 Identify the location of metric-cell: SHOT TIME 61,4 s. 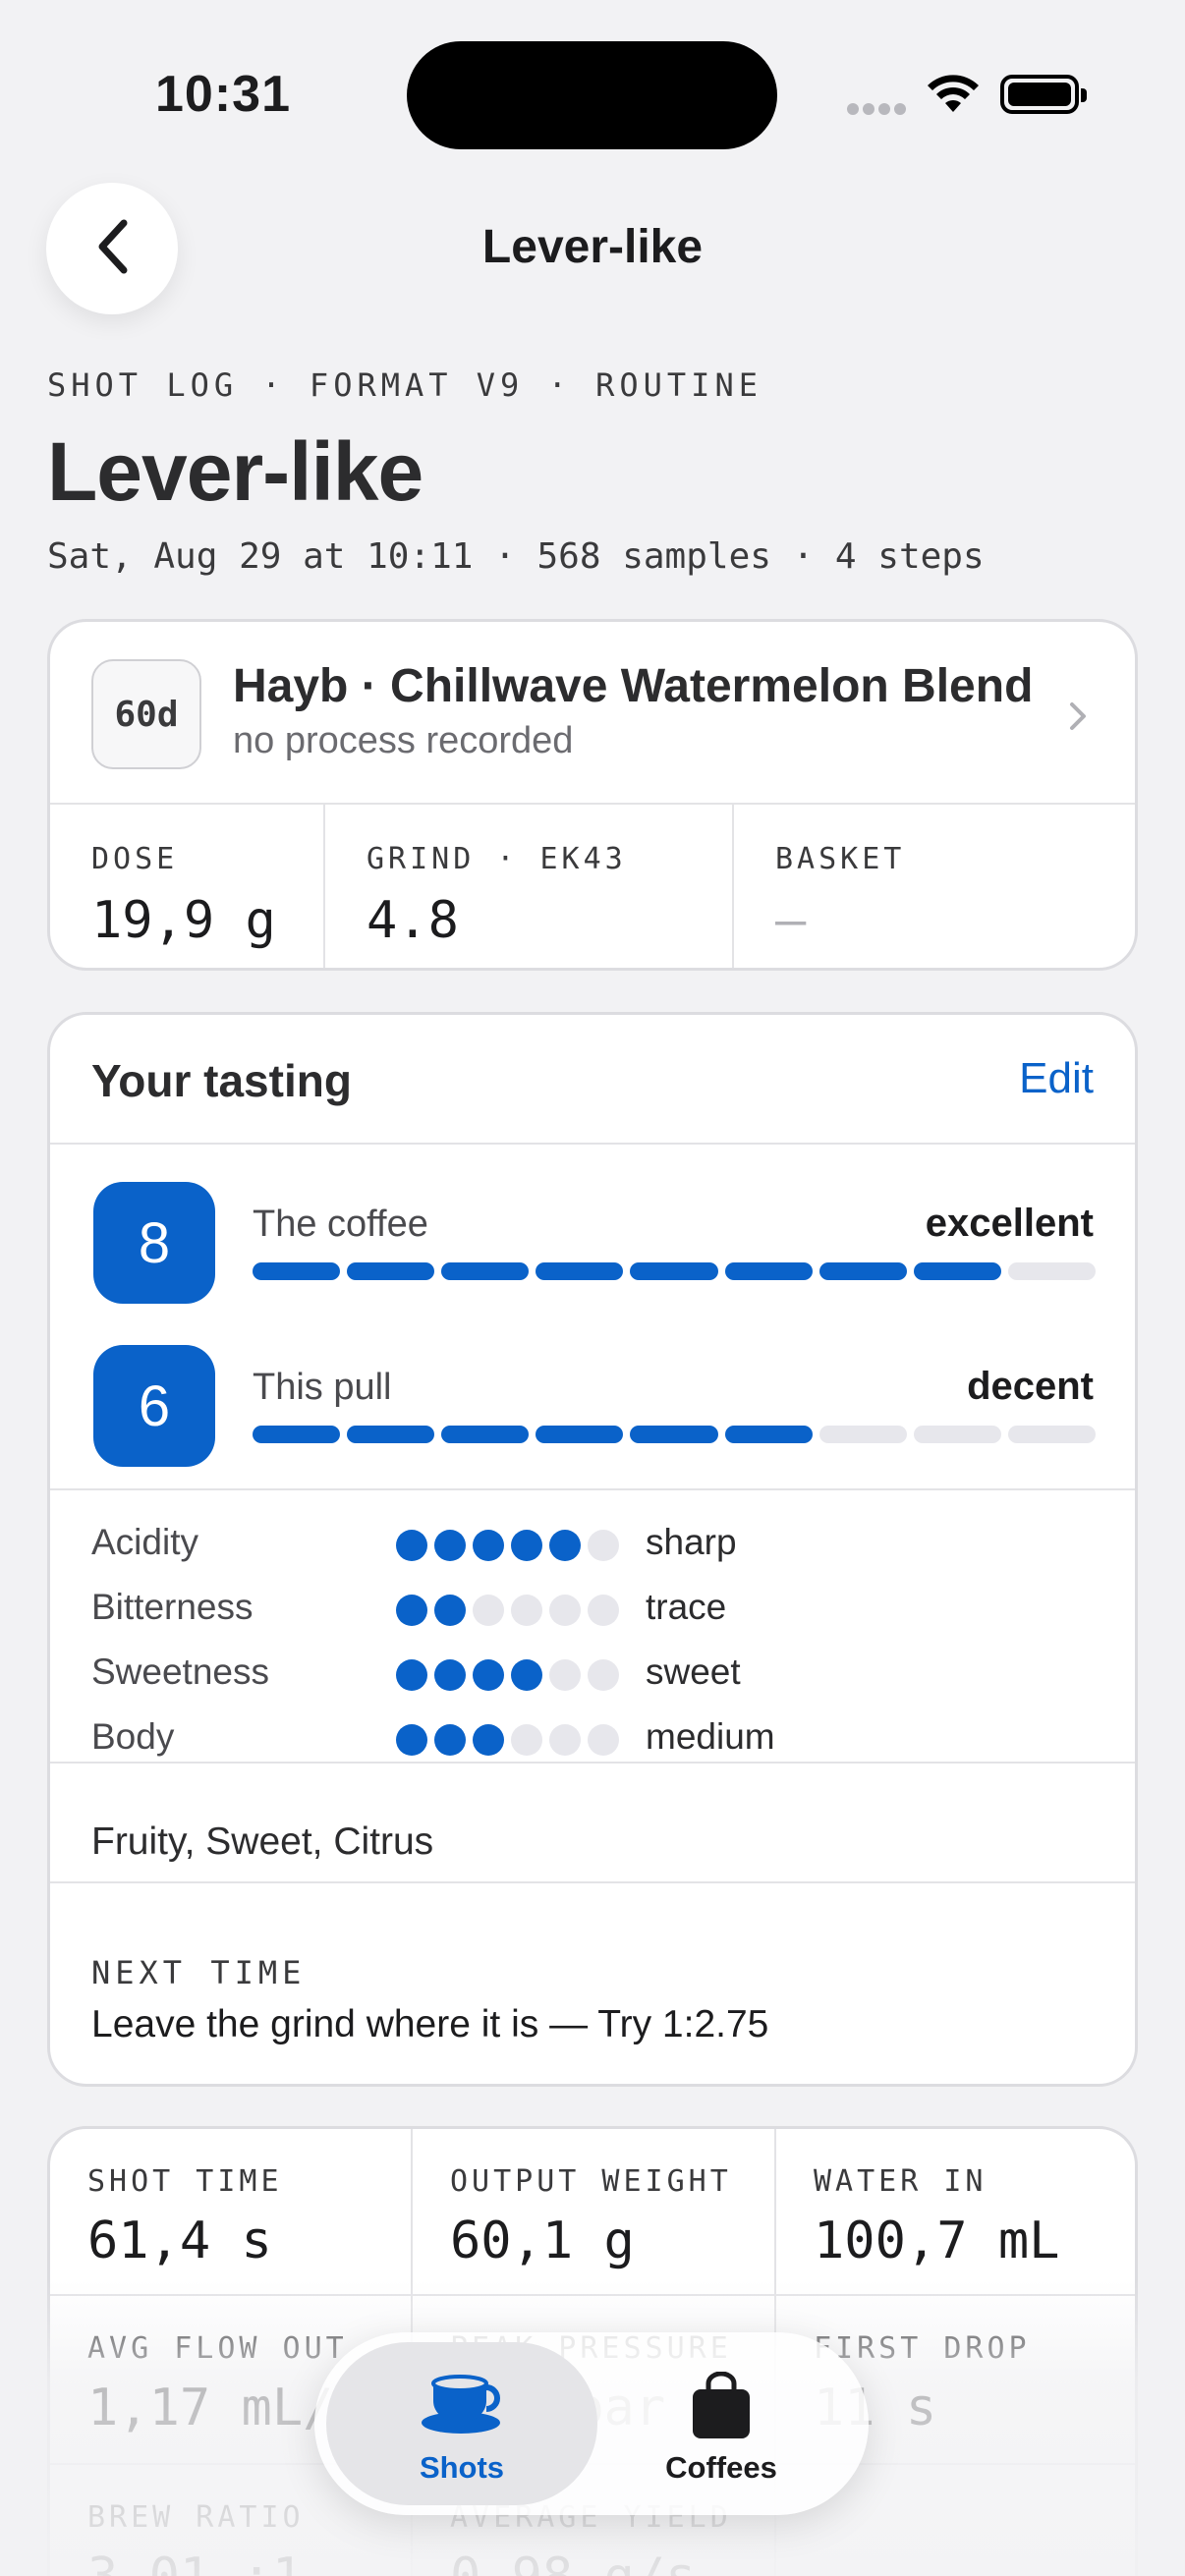
(231, 2212).